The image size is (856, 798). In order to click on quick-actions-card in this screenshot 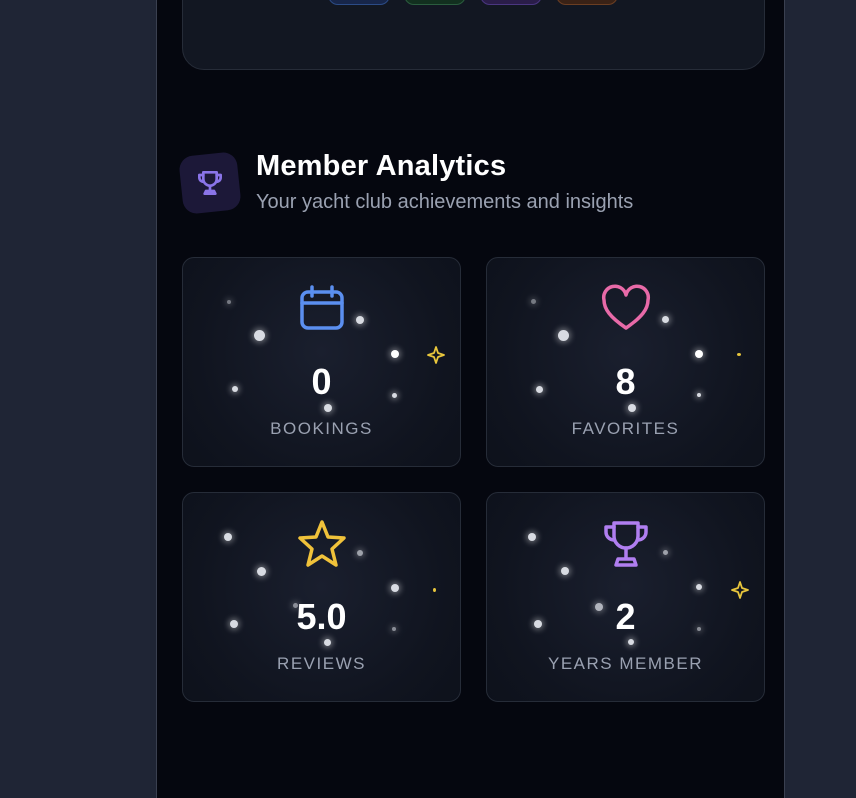, I will do `click(473, 35)`.